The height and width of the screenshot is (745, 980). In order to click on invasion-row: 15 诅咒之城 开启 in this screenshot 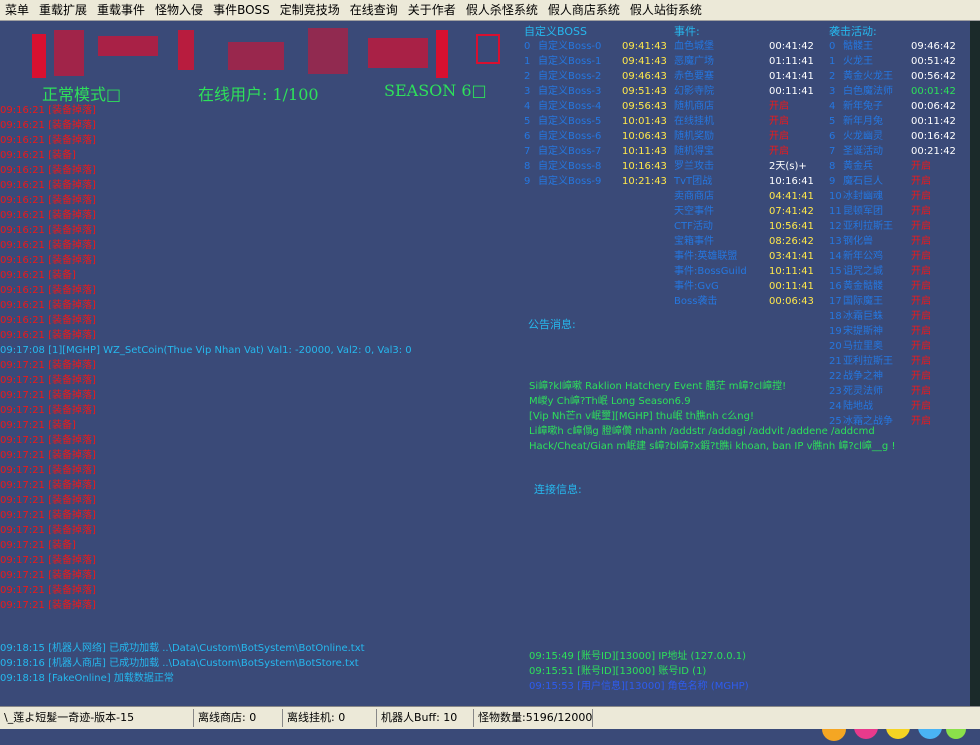, I will do `click(892, 271)`.